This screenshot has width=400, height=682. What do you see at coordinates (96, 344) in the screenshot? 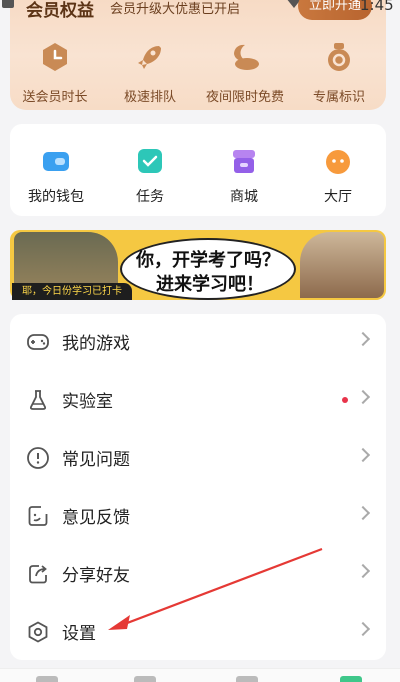
I see `menu-item-label: 我的游戏` at bounding box center [96, 344].